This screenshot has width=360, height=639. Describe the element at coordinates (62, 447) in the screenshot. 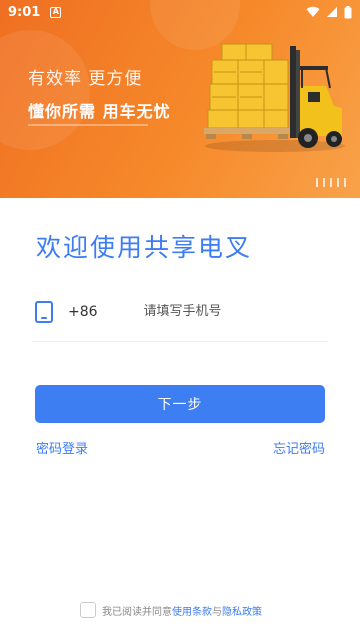

I see `password-login-link: 密码登录` at that location.